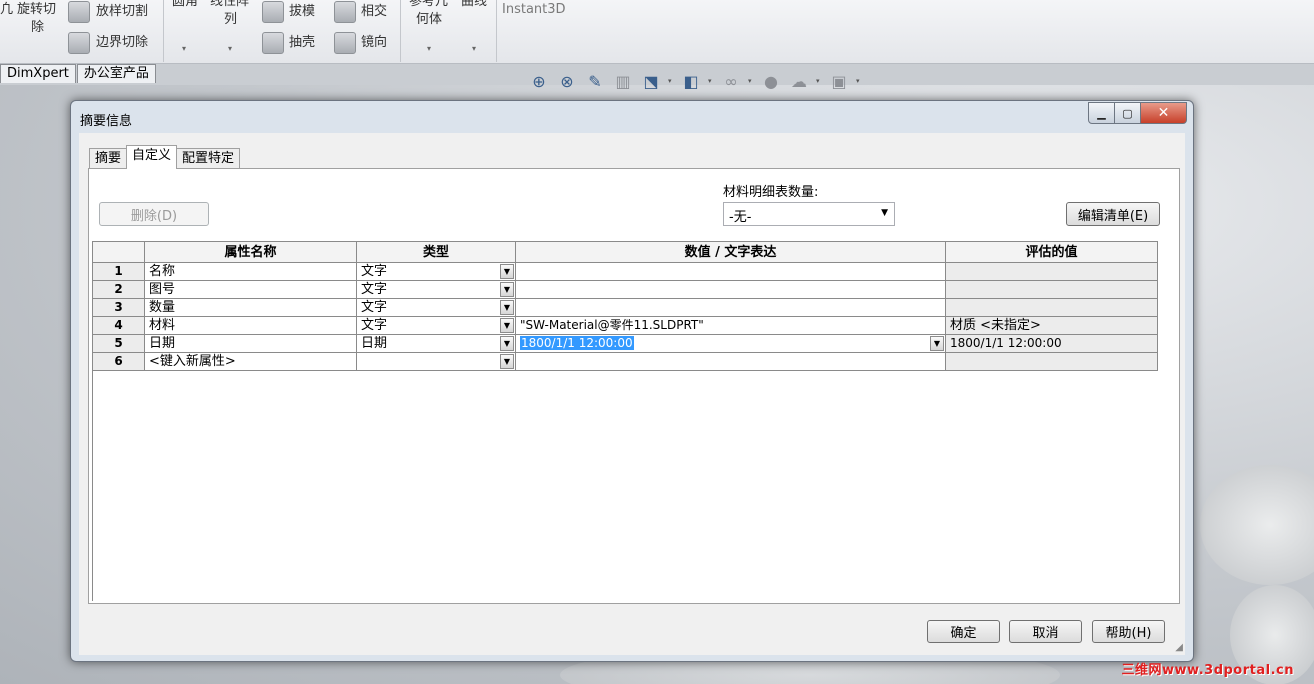 The height and width of the screenshot is (684, 1314). Describe the element at coordinates (345, 12) in the screenshot. I see `intersect-icon` at that location.